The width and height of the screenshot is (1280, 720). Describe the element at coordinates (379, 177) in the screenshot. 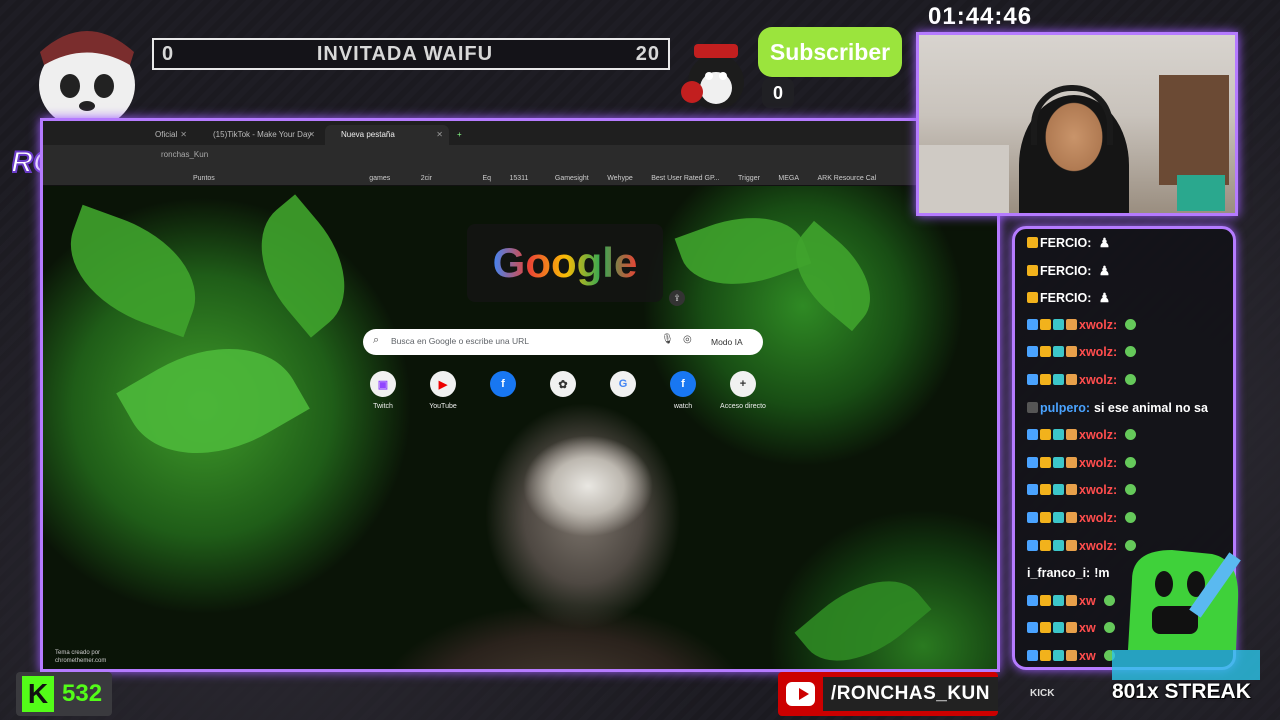

I see `bookmark-item: games` at that location.